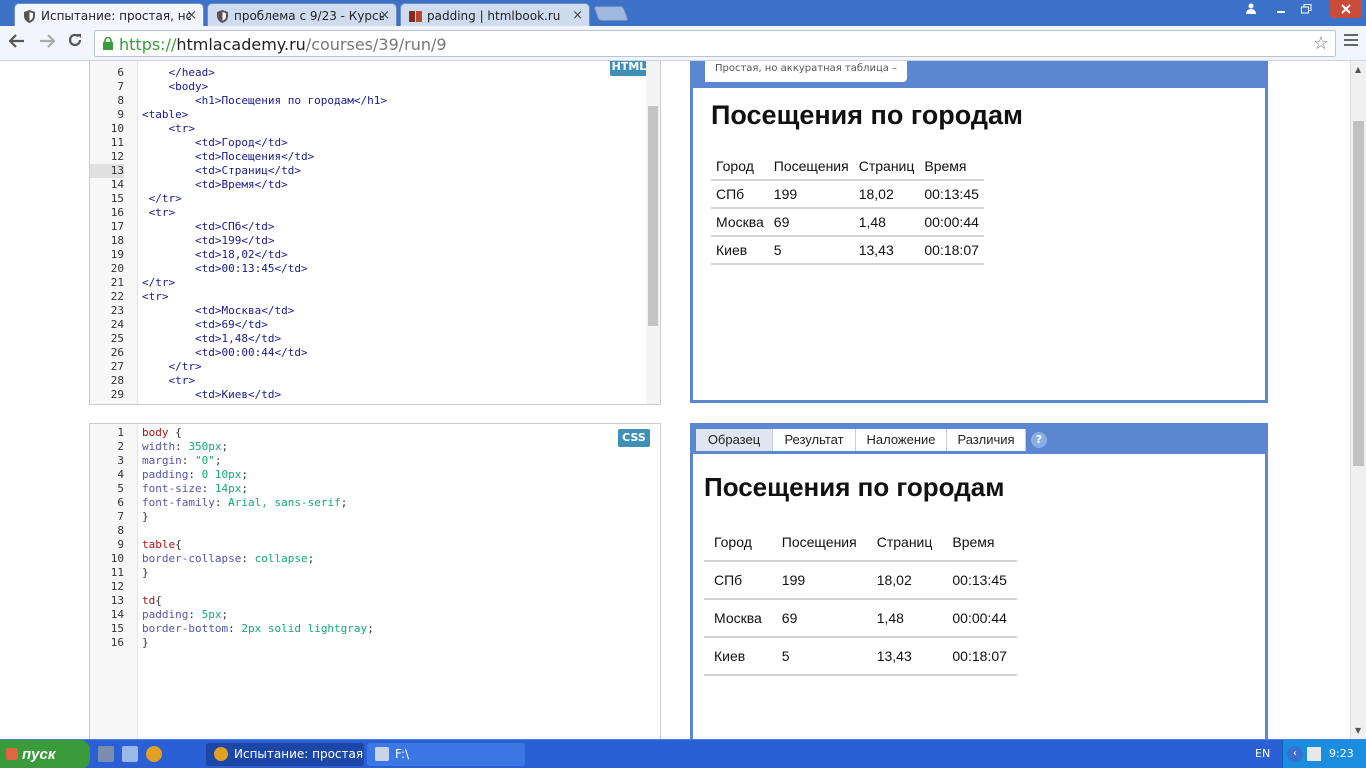  What do you see at coordinates (446, 754) in the screenshot?
I see `taskbar-window-explorer: F:\` at bounding box center [446, 754].